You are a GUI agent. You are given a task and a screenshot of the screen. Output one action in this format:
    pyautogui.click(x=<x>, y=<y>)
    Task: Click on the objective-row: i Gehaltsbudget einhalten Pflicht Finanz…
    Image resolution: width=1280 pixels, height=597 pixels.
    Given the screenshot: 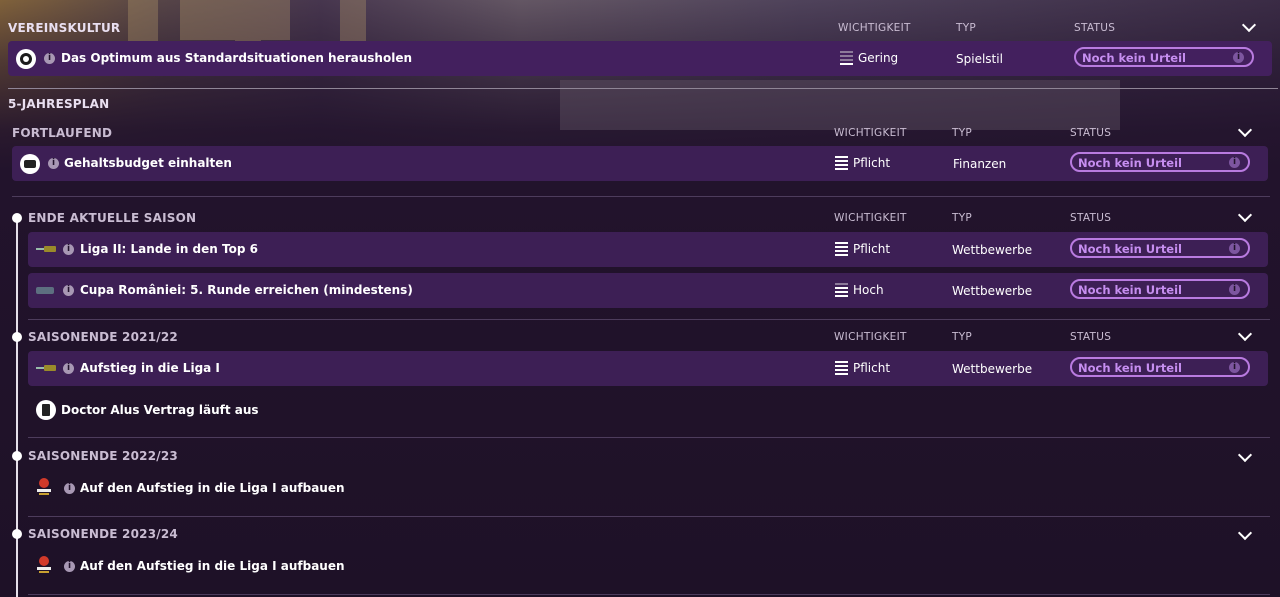 What is the action you would take?
    pyautogui.click(x=640, y=163)
    